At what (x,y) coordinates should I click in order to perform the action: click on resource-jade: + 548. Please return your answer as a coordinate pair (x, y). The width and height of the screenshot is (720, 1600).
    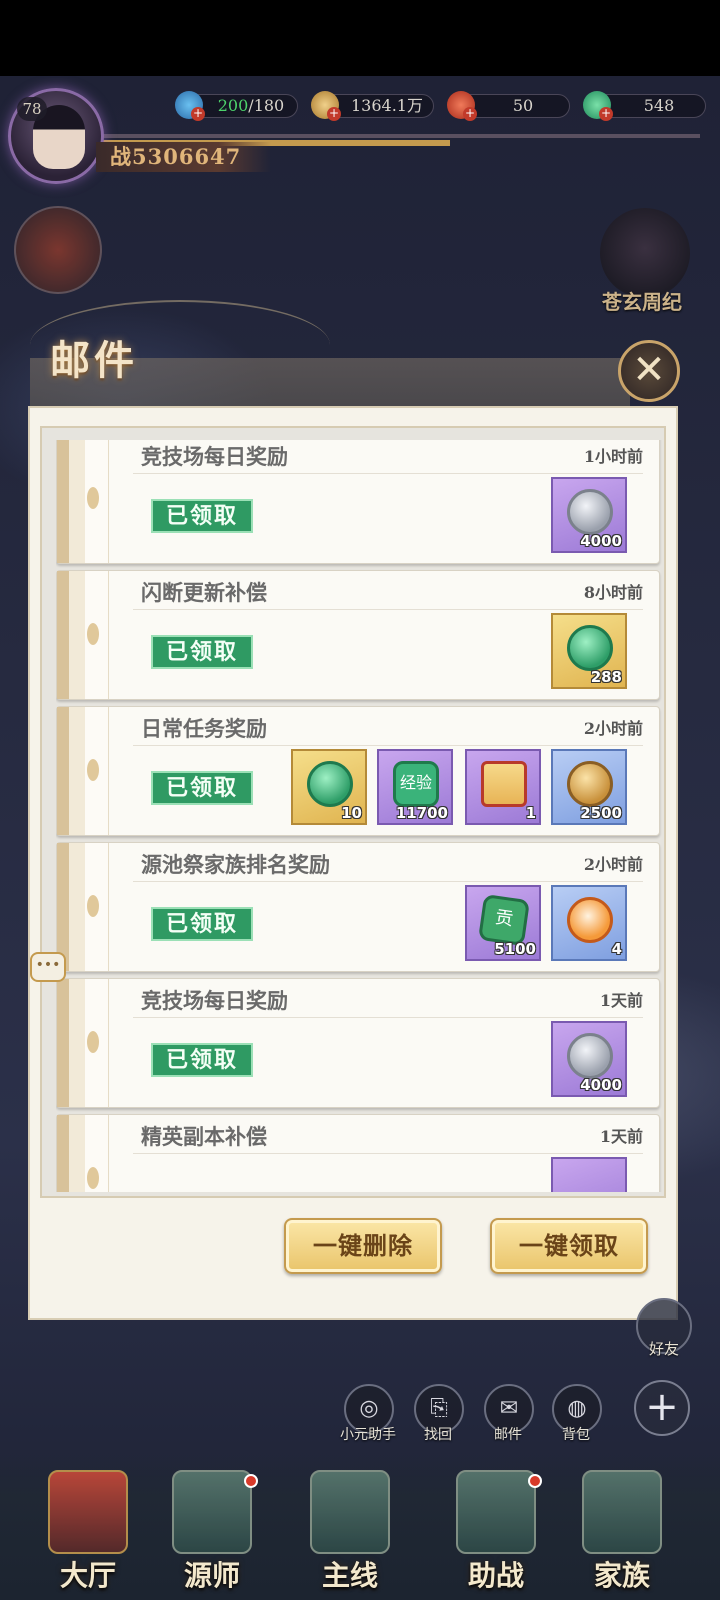
    Looking at the image, I should click on (644, 106).